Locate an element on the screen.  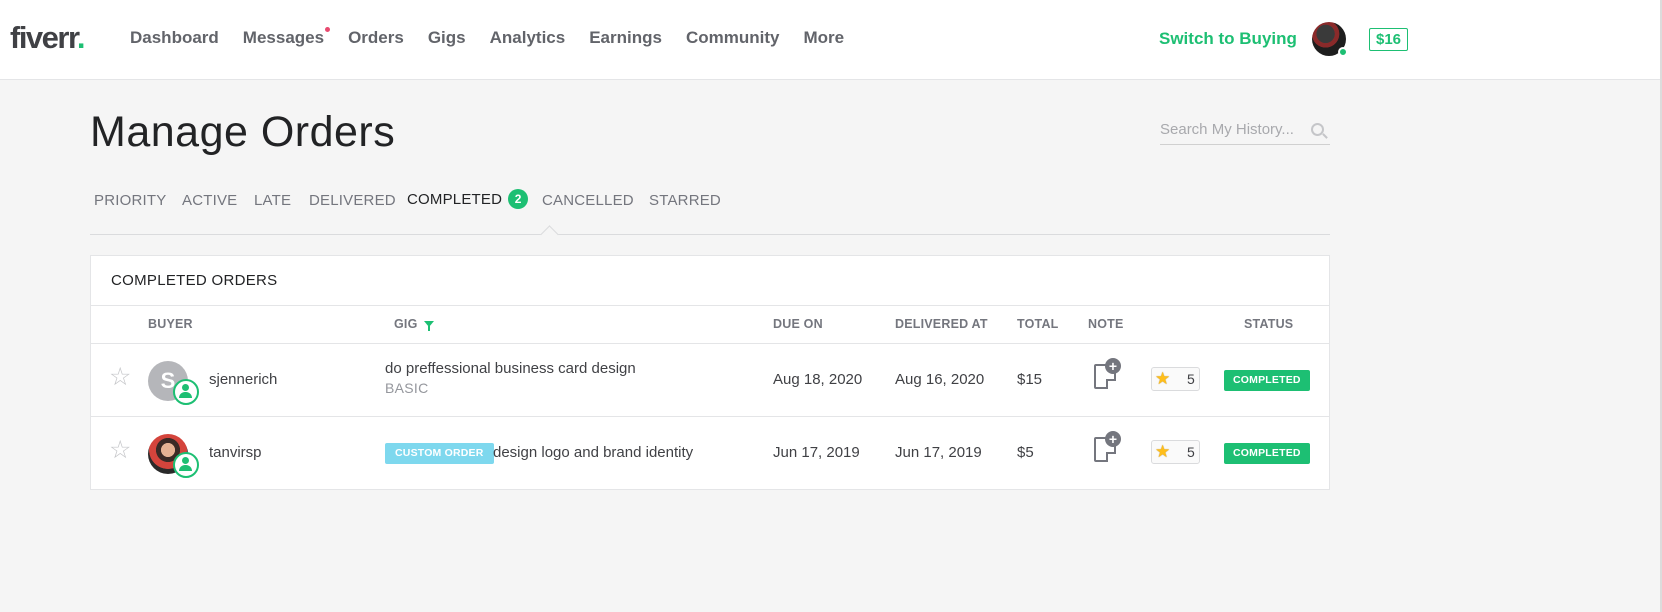
buyer-name: tanvirsp is located at coordinates (235, 452).